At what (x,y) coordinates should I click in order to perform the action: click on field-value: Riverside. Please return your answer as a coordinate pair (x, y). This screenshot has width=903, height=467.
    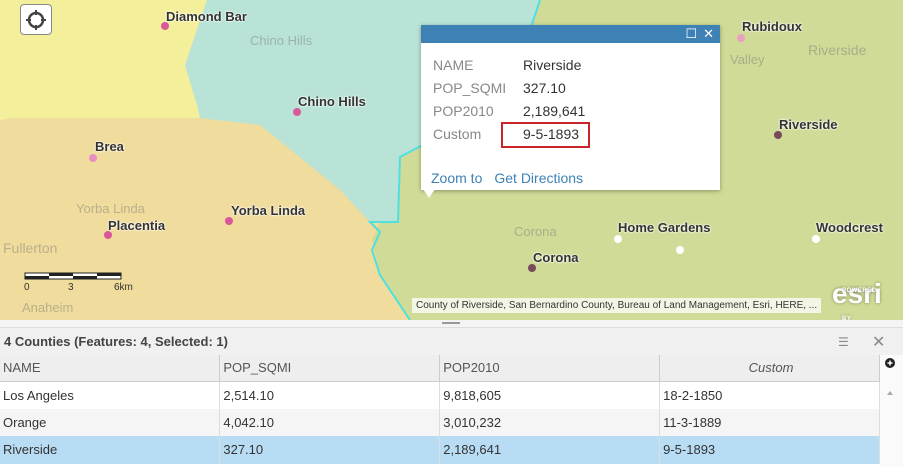
    Looking at the image, I should click on (552, 65).